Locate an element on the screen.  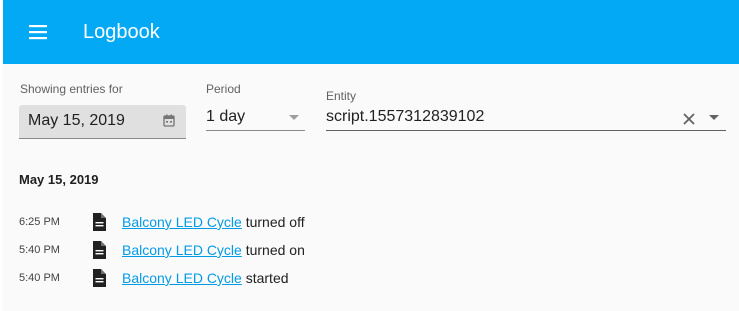
close-icon is located at coordinates (689, 119).